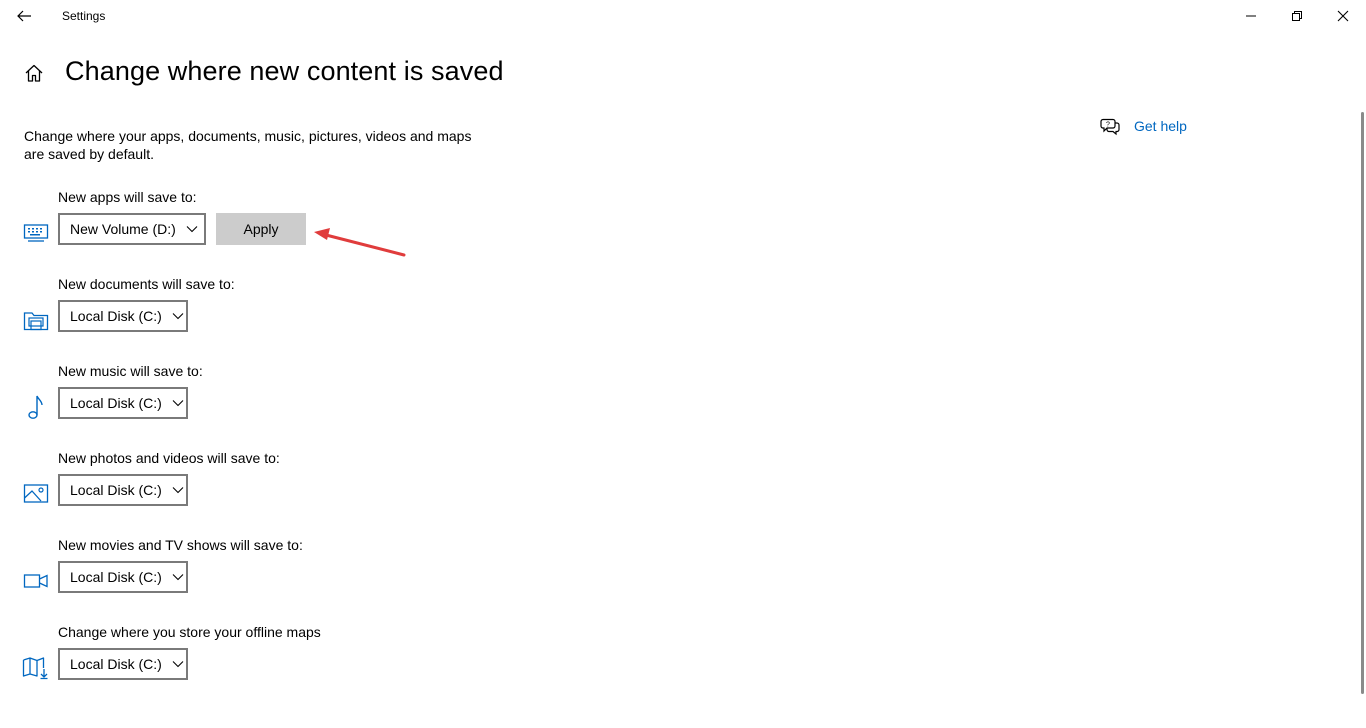 The image size is (1366, 728). What do you see at coordinates (127, 197) in the screenshot?
I see `setting-label: New apps will save to:` at bounding box center [127, 197].